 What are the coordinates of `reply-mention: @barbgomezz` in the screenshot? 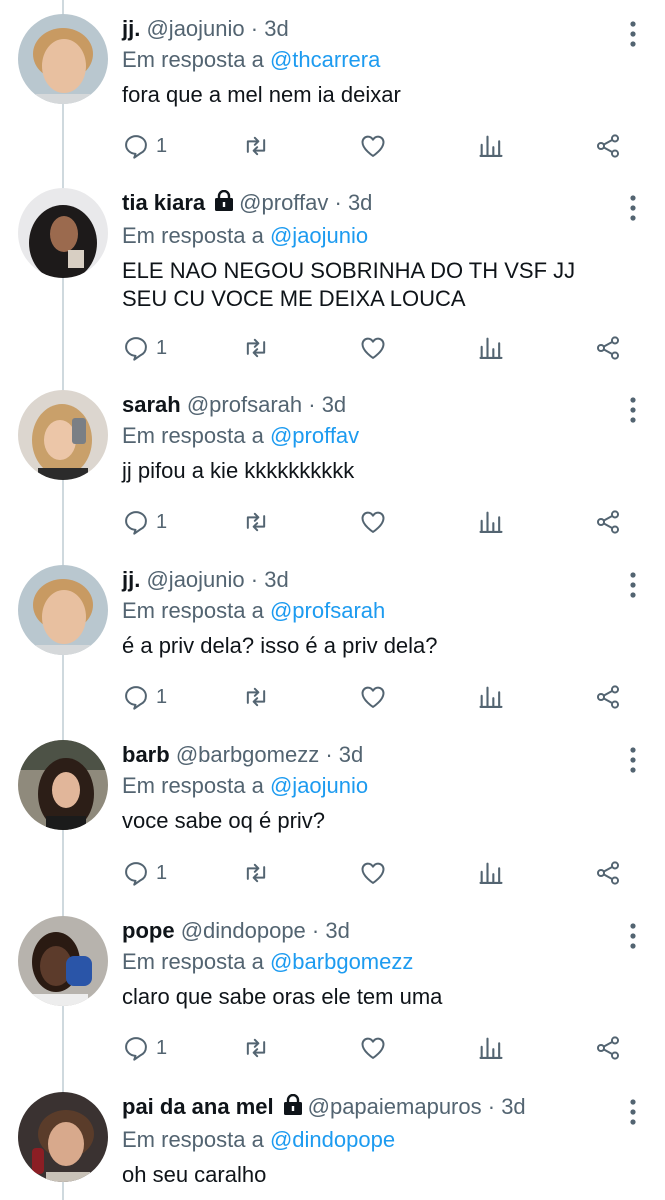 It's located at (341, 961).